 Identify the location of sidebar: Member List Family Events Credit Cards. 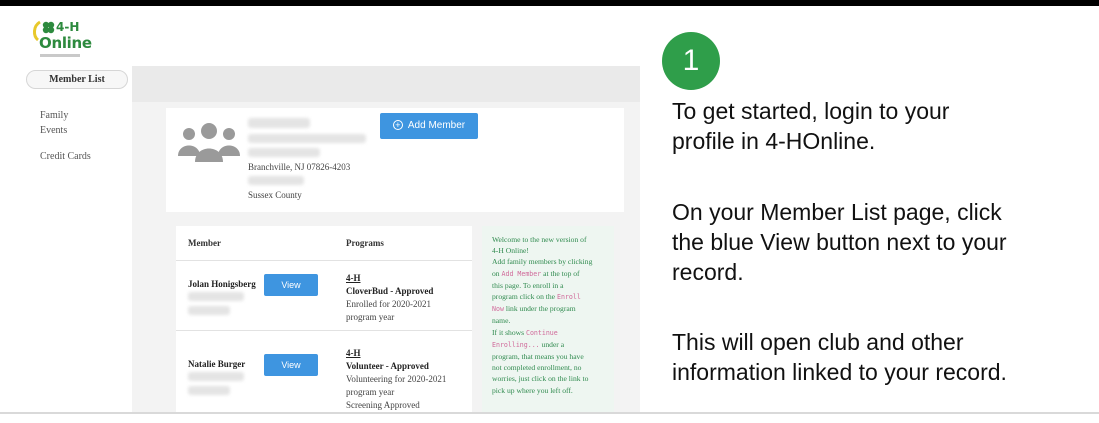
(76, 239).